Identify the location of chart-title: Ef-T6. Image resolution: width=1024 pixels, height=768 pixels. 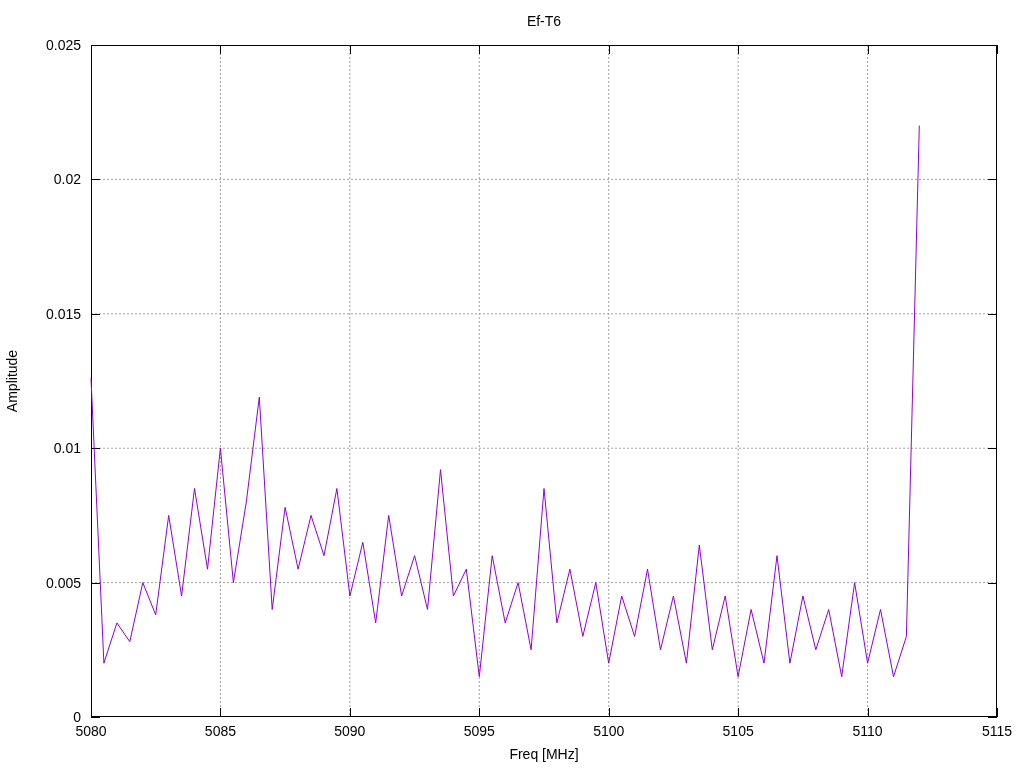
(544, 21).